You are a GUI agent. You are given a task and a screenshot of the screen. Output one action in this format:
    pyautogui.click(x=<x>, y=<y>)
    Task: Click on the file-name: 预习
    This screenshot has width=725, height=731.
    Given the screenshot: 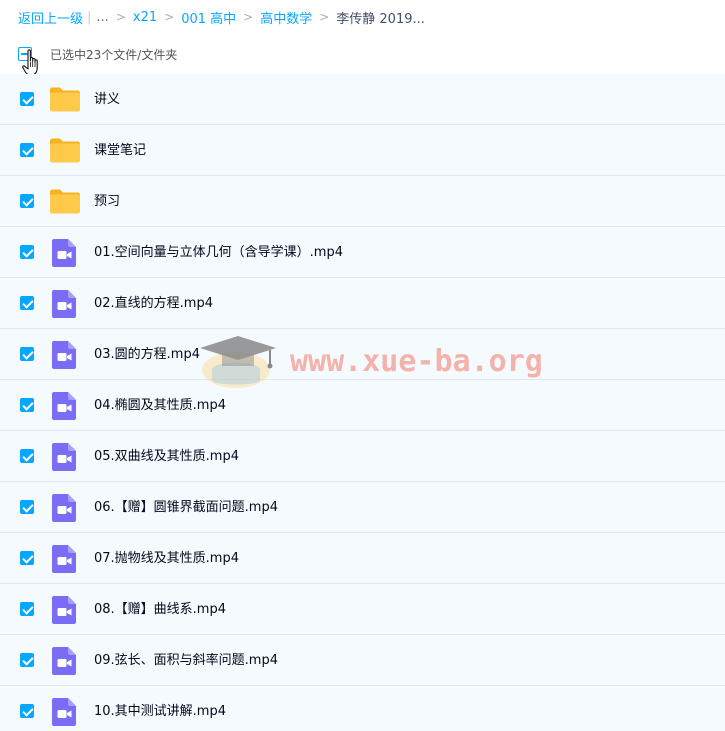 What is the action you would take?
    pyautogui.click(x=107, y=201)
    